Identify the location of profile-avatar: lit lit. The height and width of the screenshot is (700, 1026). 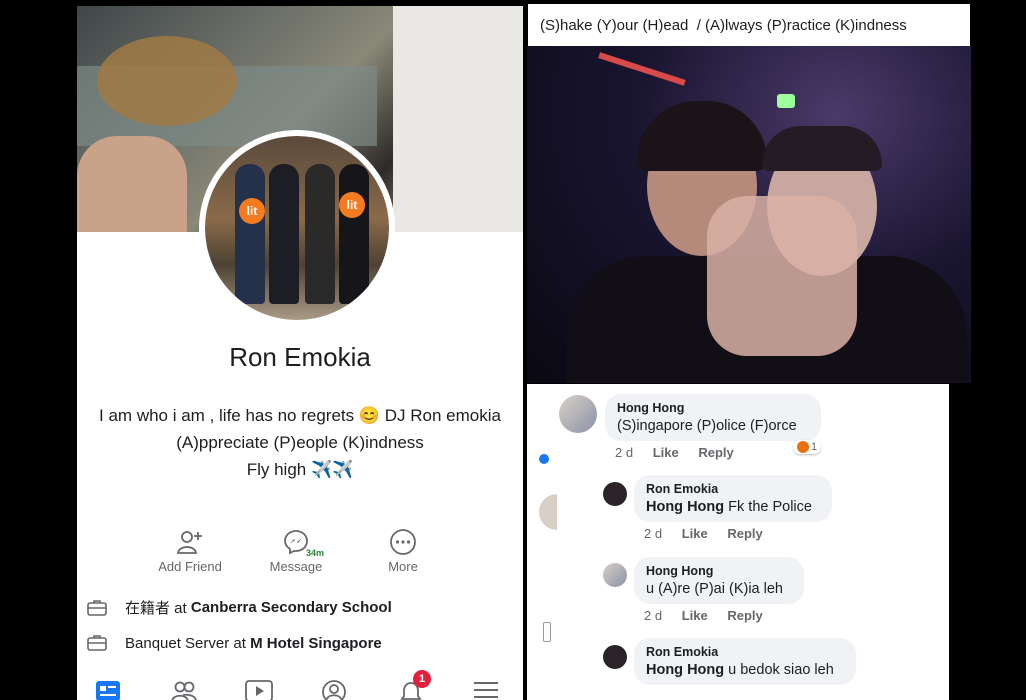
(297, 228).